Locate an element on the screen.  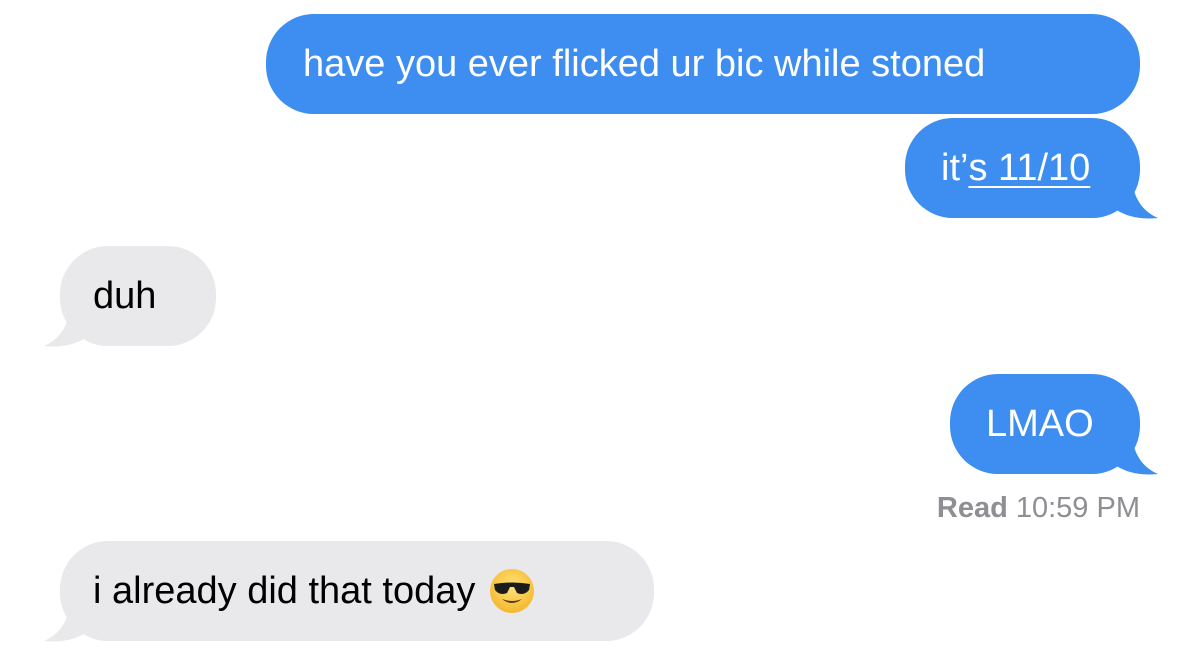
read-receipt-label: Read is located at coordinates (972, 508).